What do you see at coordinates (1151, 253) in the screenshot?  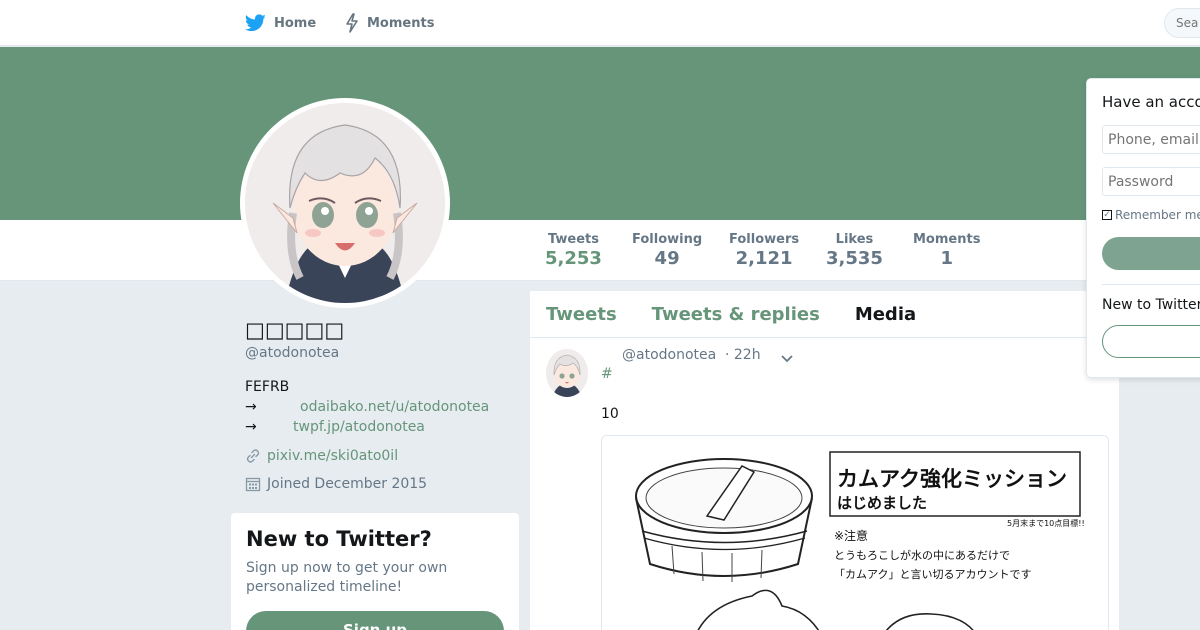 I see `login-button: L` at bounding box center [1151, 253].